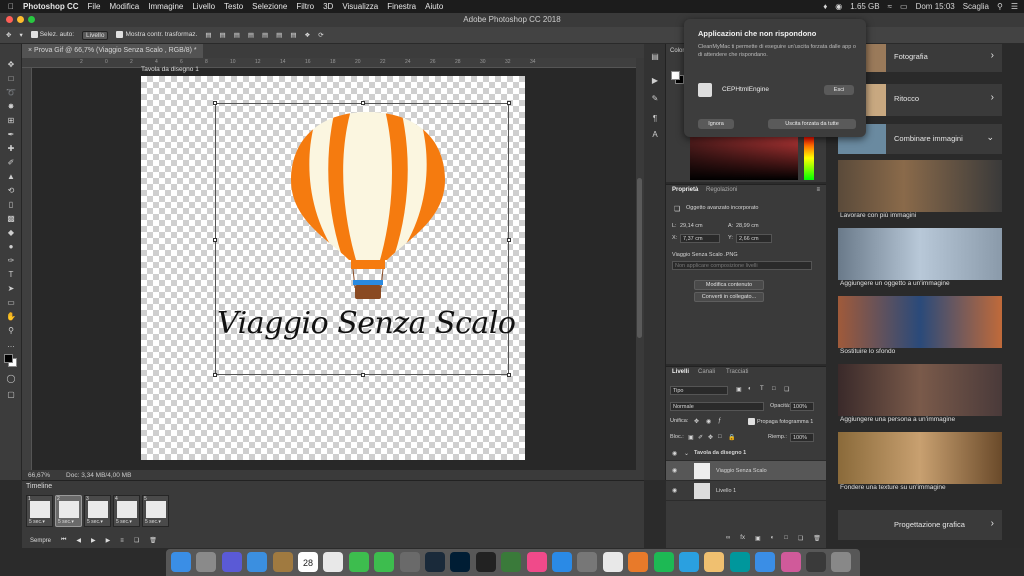  Describe the element at coordinates (737, 372) in the screenshot. I see `tab-paths: Tracciati` at that location.